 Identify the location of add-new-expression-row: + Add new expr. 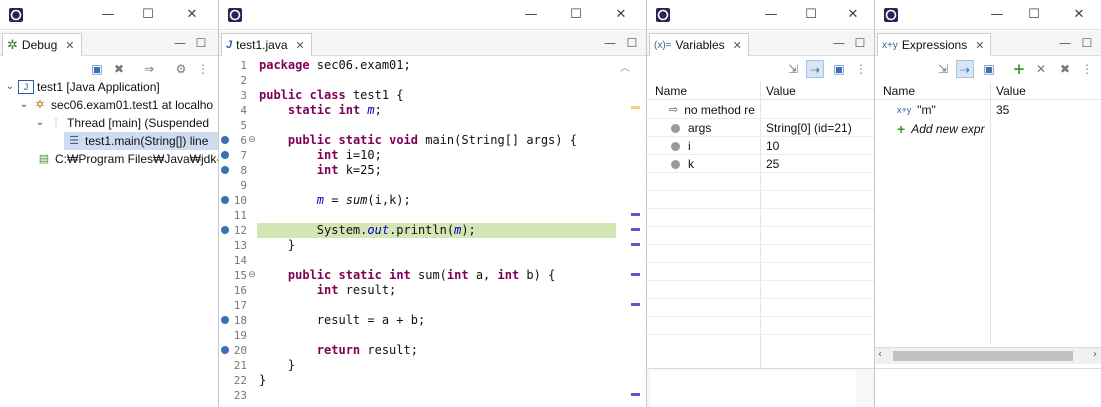
(988, 129).